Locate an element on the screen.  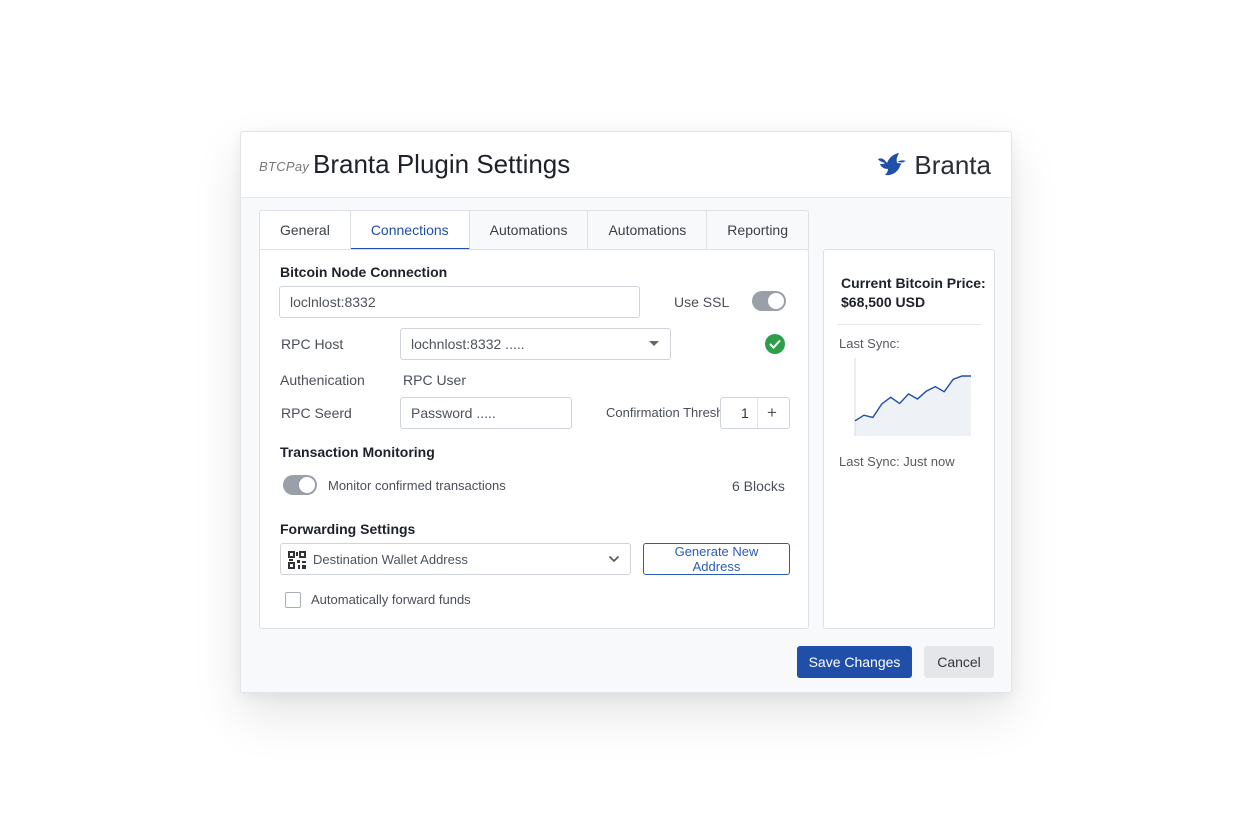
auto-forward-checkbox is located at coordinates (293, 600).